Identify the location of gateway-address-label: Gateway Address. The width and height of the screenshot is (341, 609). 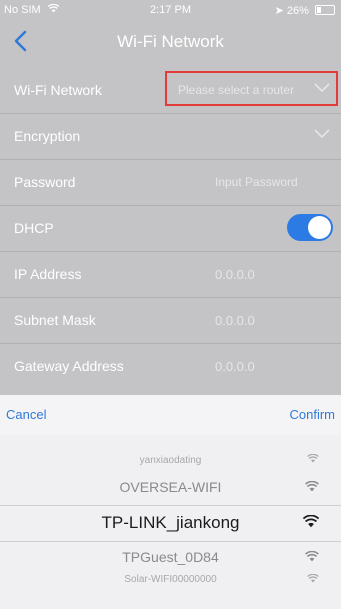
(69, 366).